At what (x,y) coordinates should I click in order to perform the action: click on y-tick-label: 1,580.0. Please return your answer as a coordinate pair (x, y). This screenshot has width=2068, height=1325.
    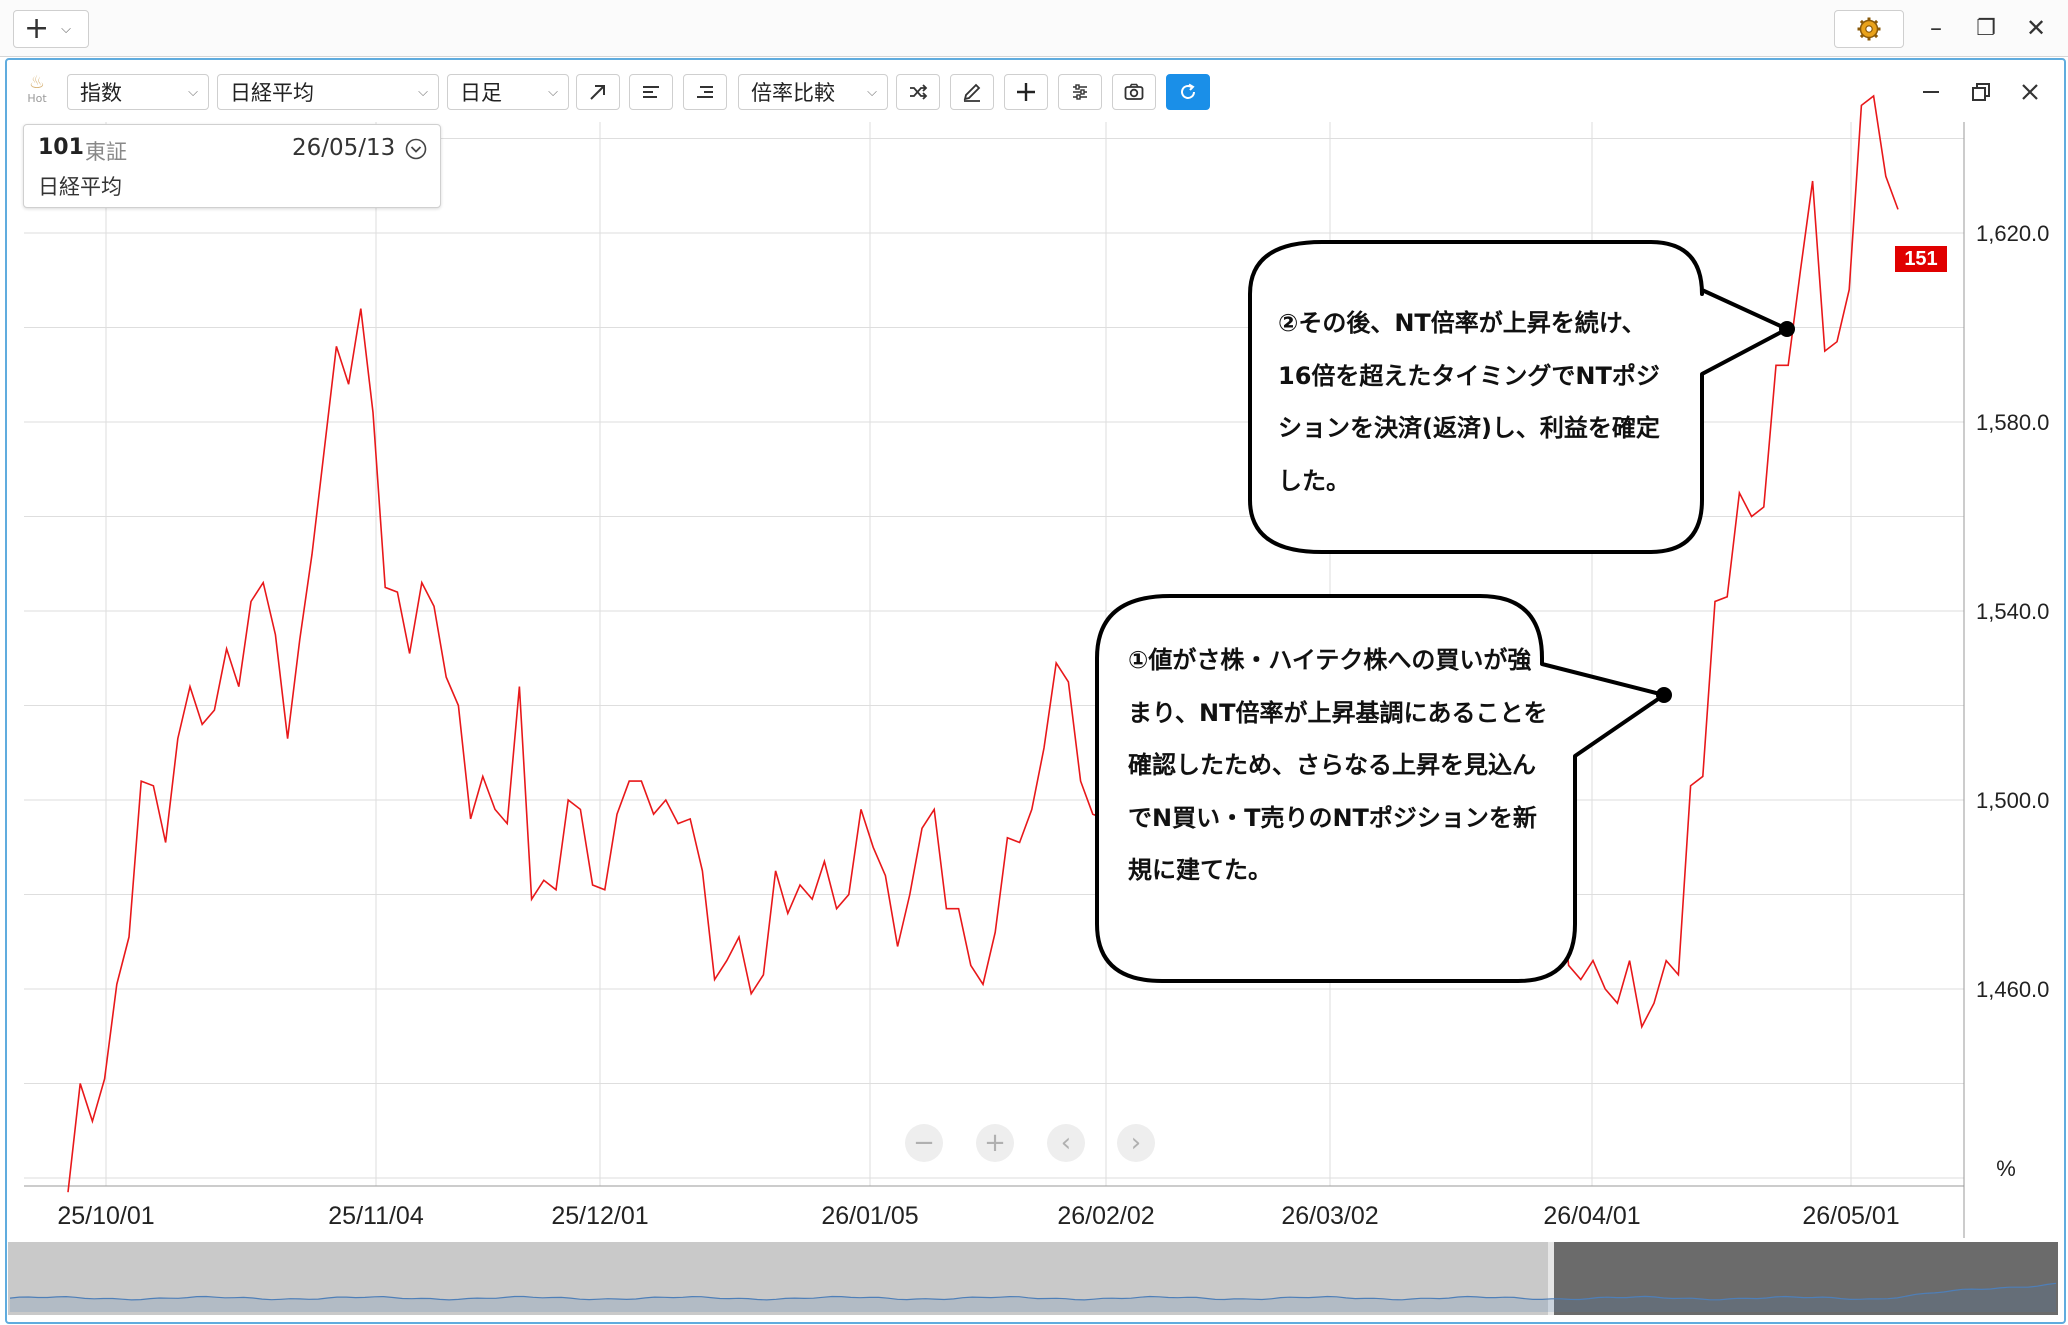
    Looking at the image, I should click on (2012, 422).